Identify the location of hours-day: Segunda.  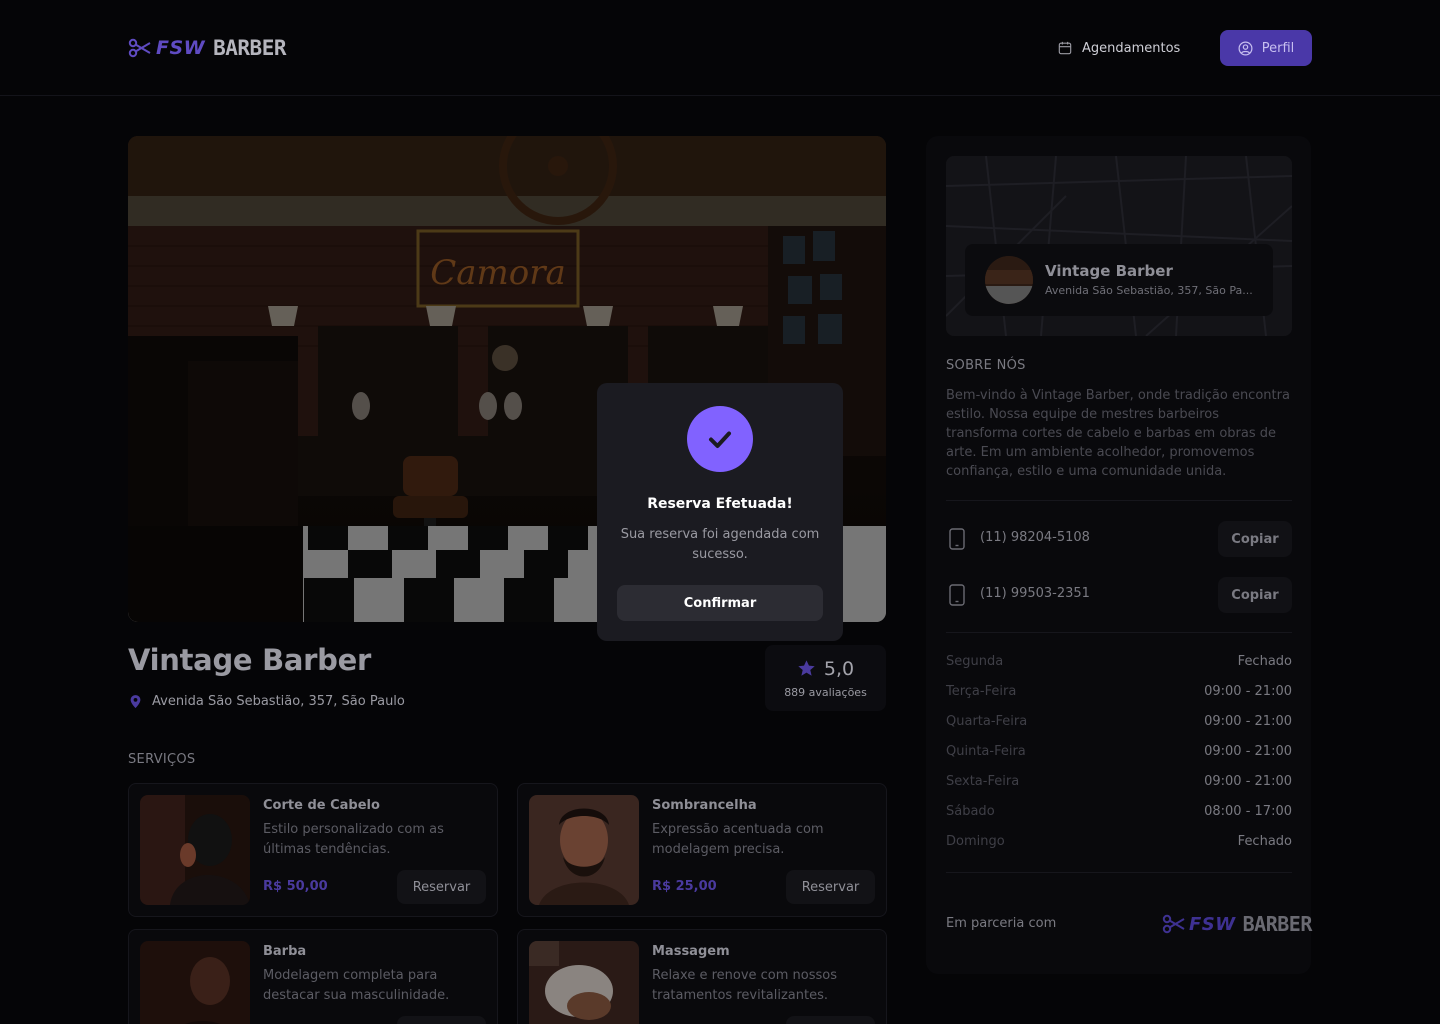
(975, 661).